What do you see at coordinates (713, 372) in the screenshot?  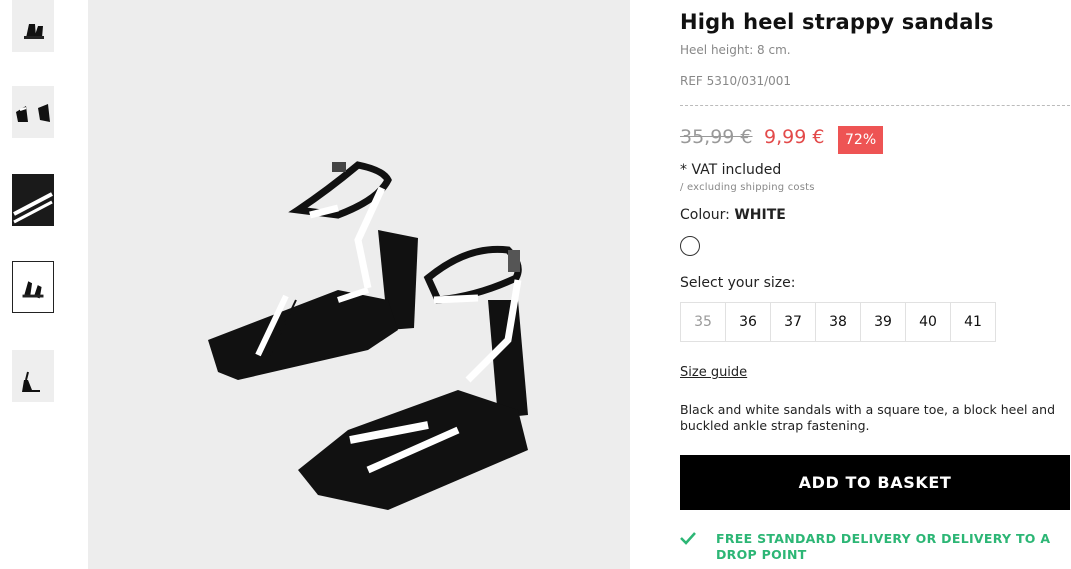 I see `size-guide-link: Size guide` at bounding box center [713, 372].